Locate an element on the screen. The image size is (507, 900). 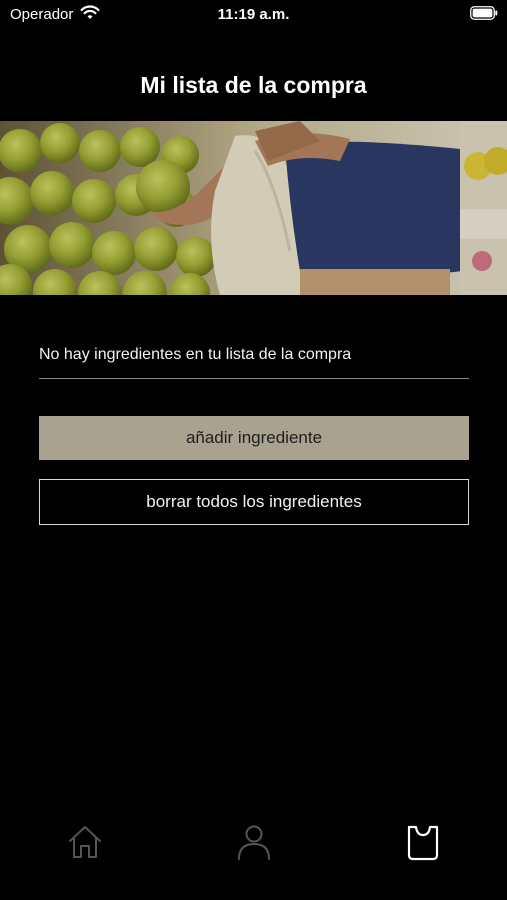
divider is located at coordinates (254, 378).